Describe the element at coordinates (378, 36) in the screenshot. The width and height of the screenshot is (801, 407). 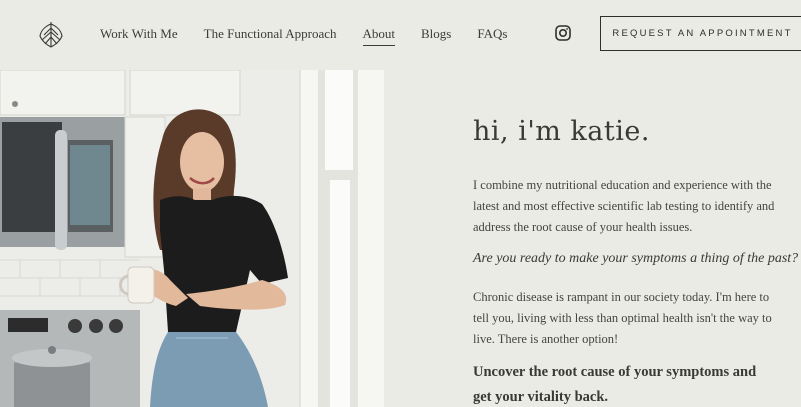
I see `nav-item-about: About` at that location.